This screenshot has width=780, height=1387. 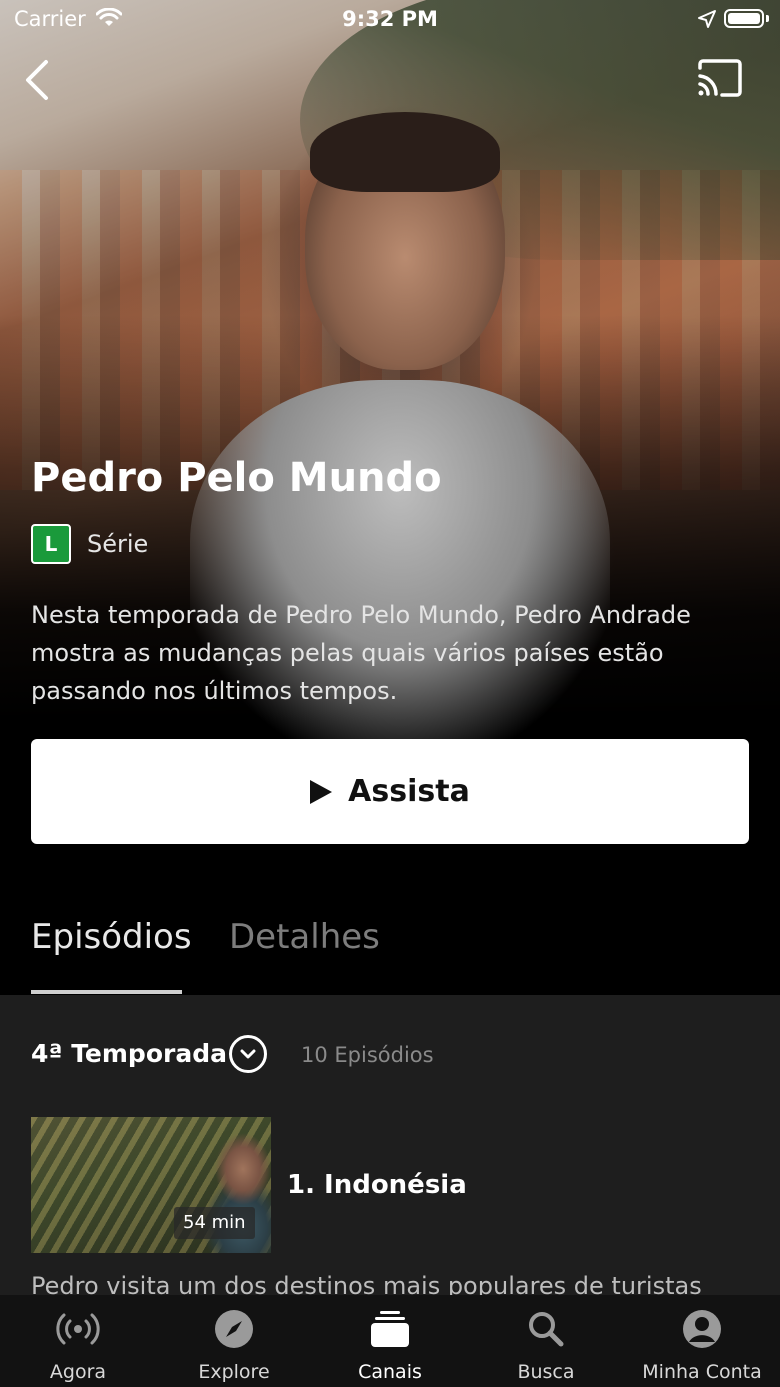 What do you see at coordinates (377, 1185) in the screenshot?
I see `episode-title: 1. Indonésia` at bounding box center [377, 1185].